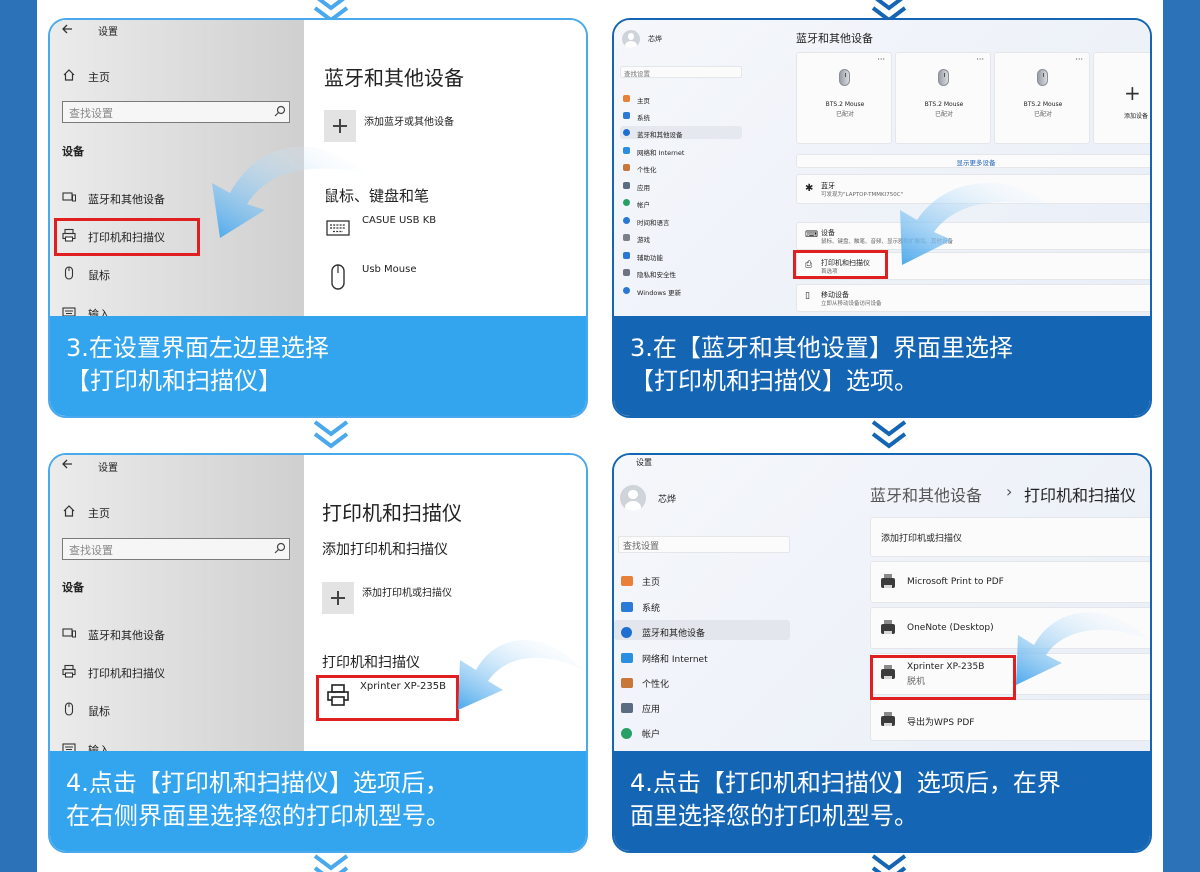 This screenshot has height=872, width=1200. Describe the element at coordinates (627, 683) in the screenshot. I see `brush-icon` at that location.